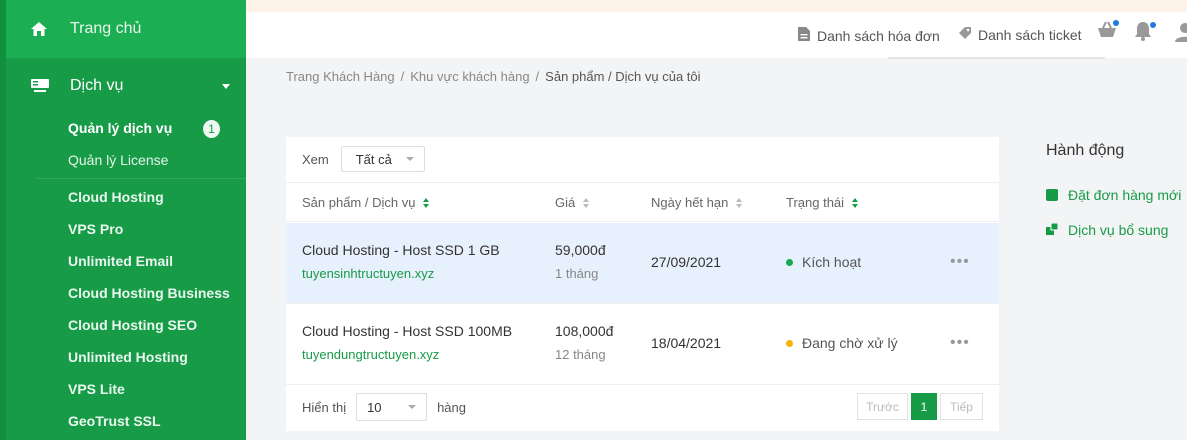 This screenshot has width=1187, height=440. What do you see at coordinates (565, 202) in the screenshot?
I see `column-header-price-label: Giá` at bounding box center [565, 202].